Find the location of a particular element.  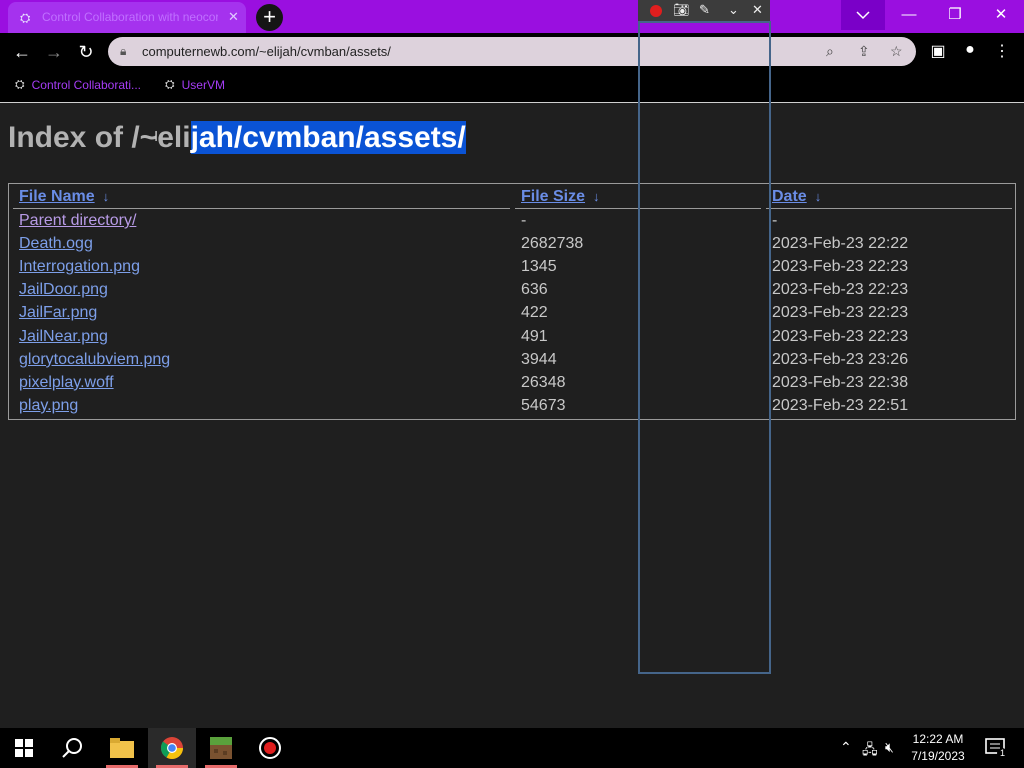

side-panel-icon: ▣ is located at coordinates (938, 51).